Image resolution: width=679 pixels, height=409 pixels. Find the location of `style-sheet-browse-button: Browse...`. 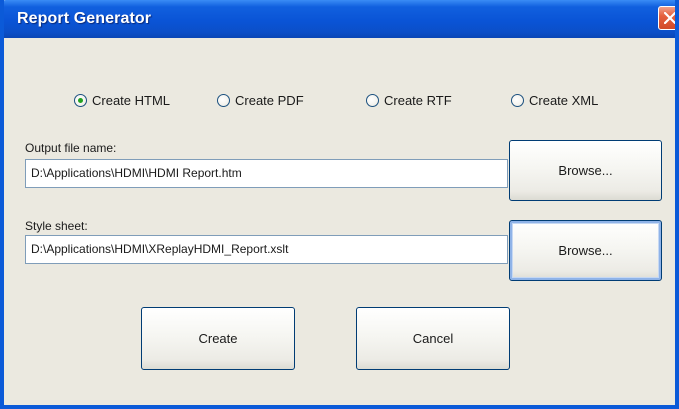

style-sheet-browse-button: Browse... is located at coordinates (585, 250).